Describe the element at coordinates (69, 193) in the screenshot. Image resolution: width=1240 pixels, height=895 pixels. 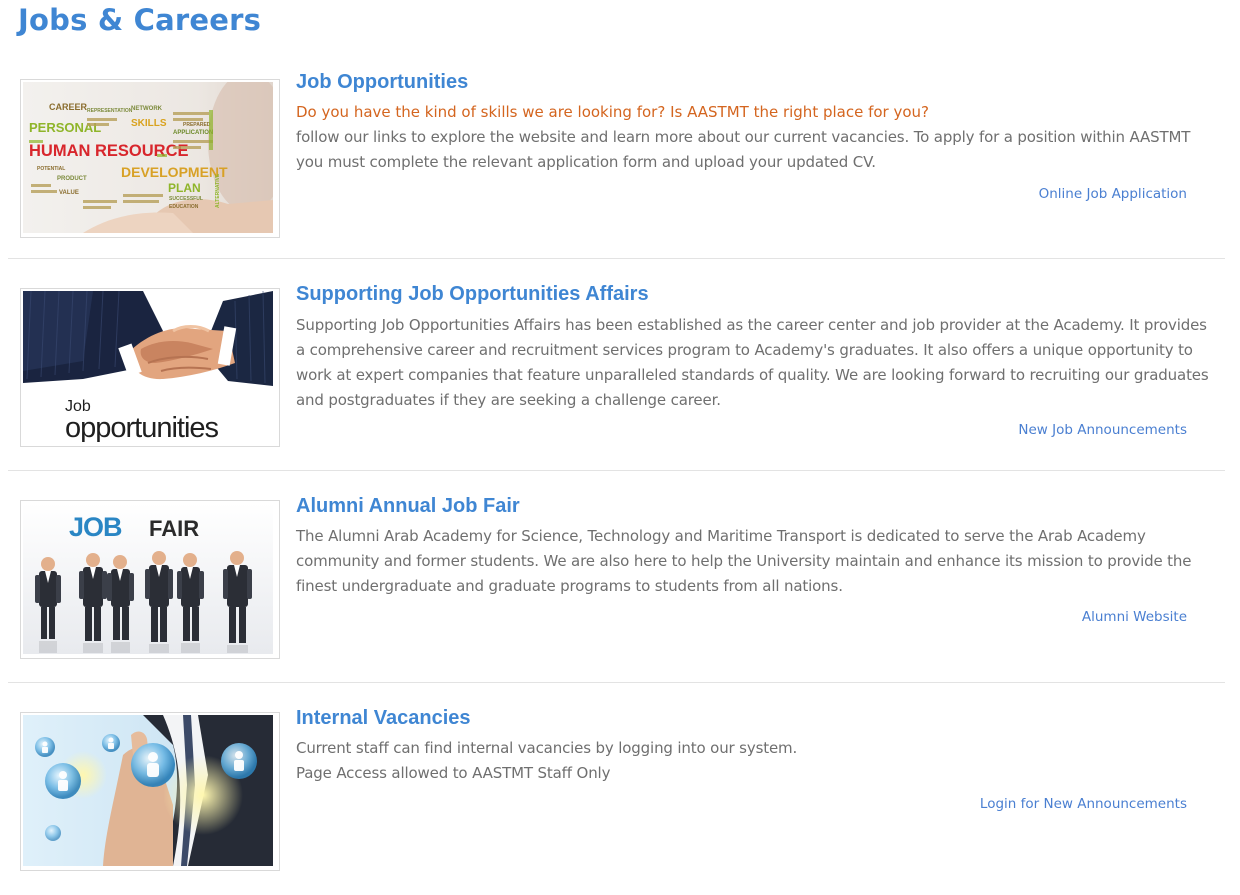
I see `svg-text: VALUE` at that location.